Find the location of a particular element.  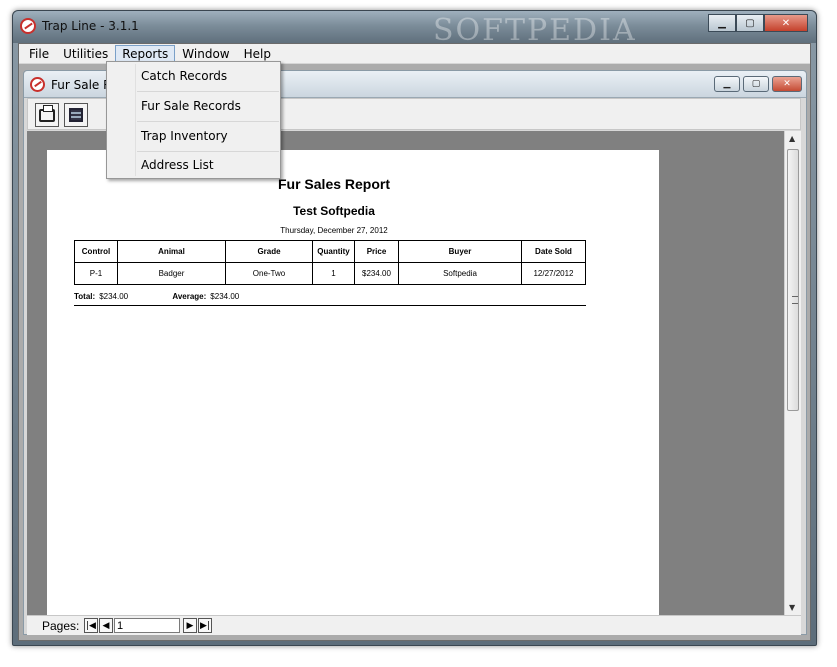

menu-help: Help is located at coordinates (257, 54).